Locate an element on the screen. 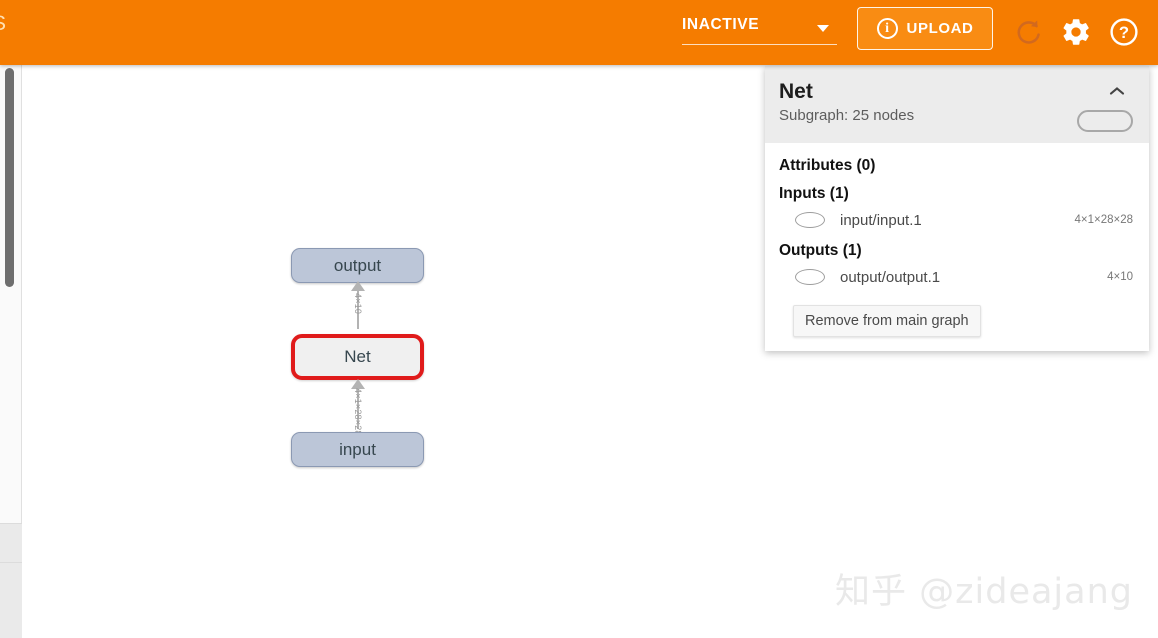 Image resolution: width=1158 pixels, height=638 pixels. help-circle-icon: ? is located at coordinates (1124, 32).